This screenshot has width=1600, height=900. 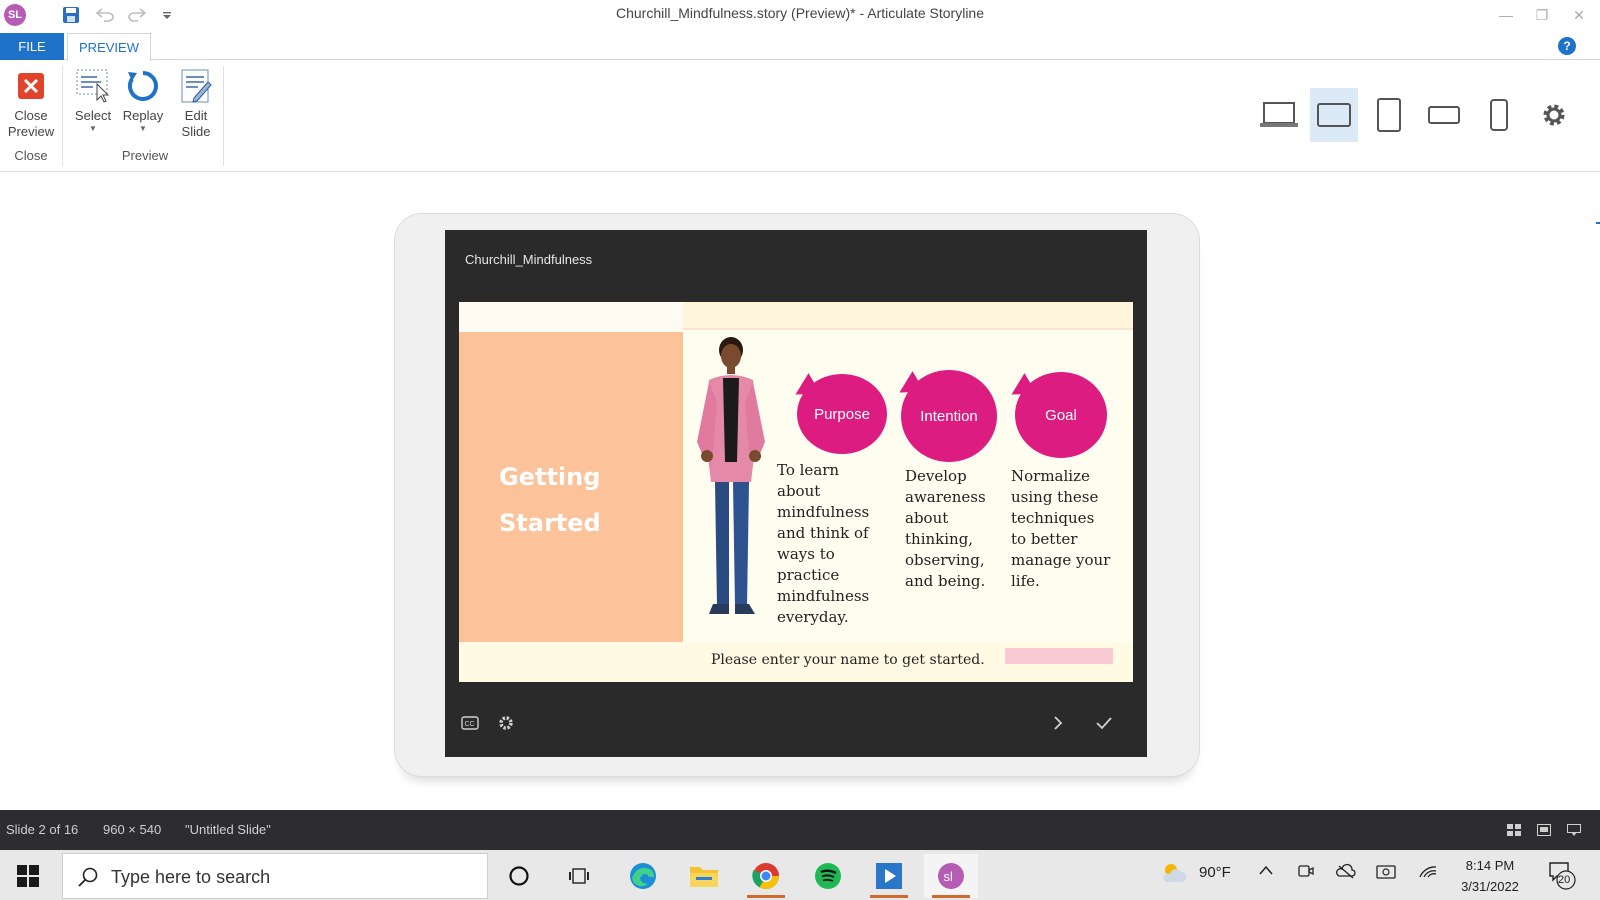 What do you see at coordinates (1174, 875) in the screenshot?
I see `weather-icon` at bounding box center [1174, 875].